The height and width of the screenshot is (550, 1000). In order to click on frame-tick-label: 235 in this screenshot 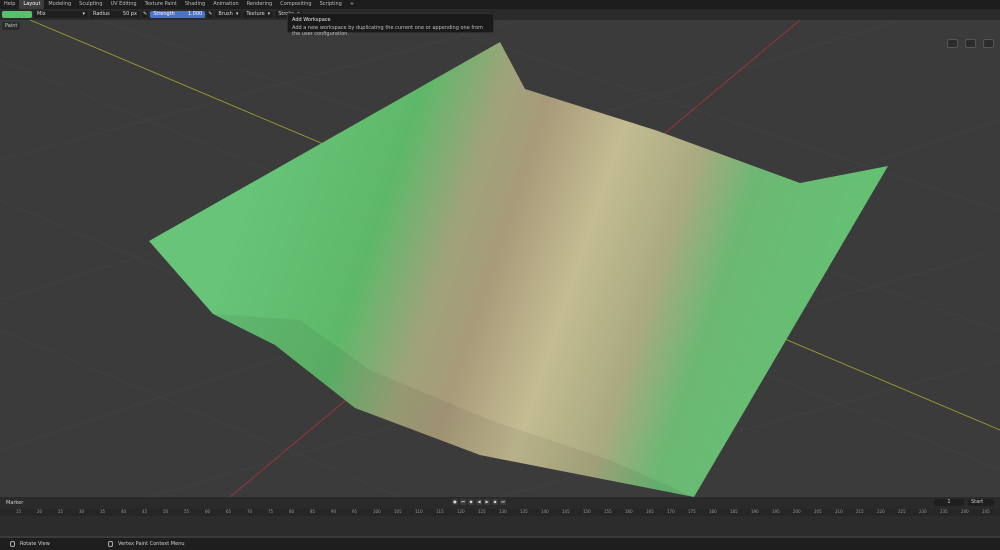, I will do `click(944, 511)`.